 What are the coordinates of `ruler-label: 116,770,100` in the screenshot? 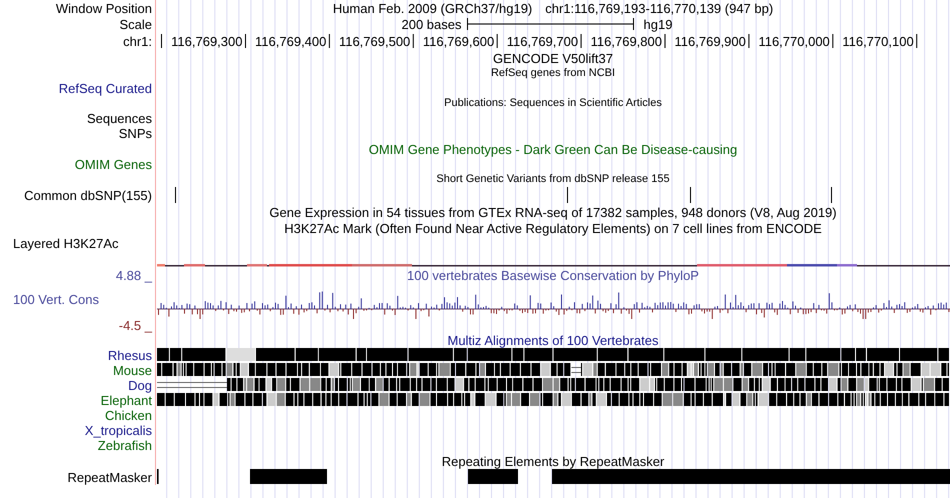 It's located at (878, 41).